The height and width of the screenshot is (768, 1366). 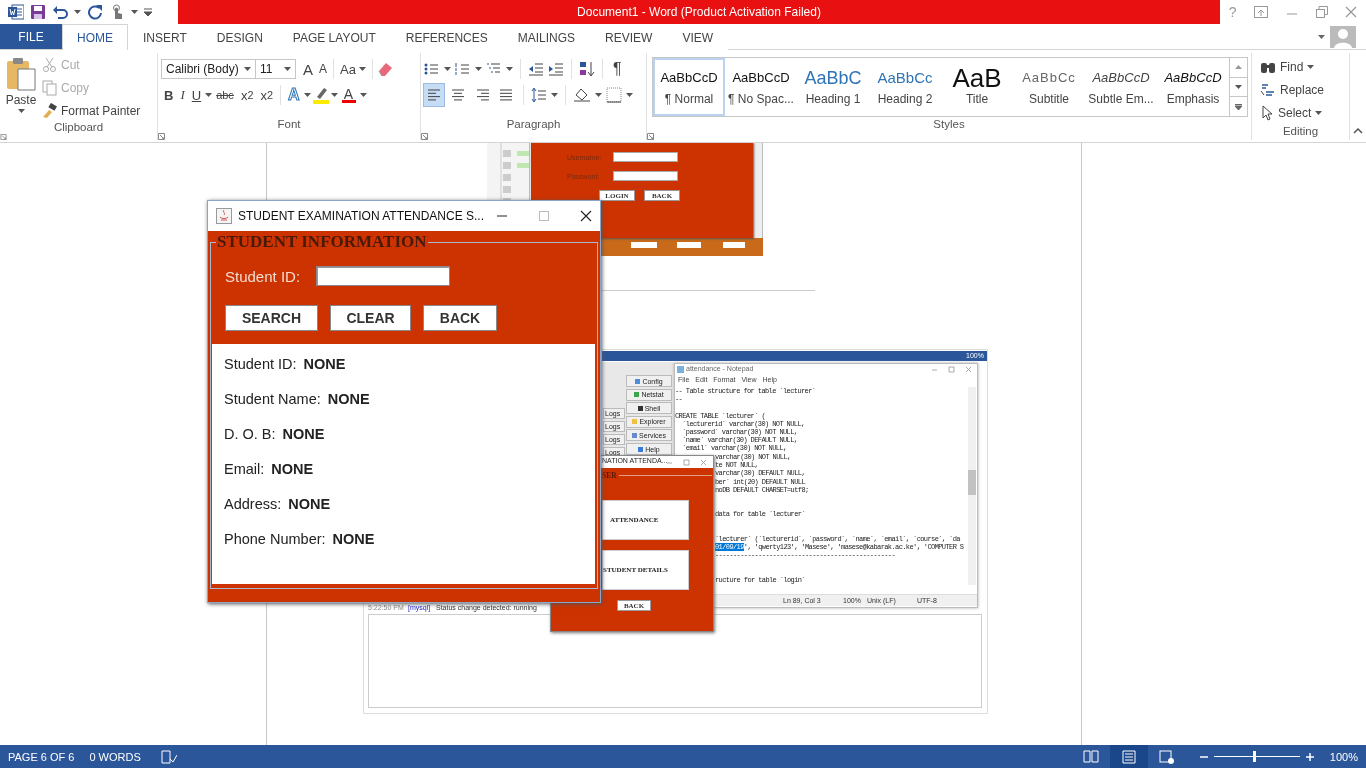 I want to click on show-marks-button: ¶, so click(x=617, y=69).